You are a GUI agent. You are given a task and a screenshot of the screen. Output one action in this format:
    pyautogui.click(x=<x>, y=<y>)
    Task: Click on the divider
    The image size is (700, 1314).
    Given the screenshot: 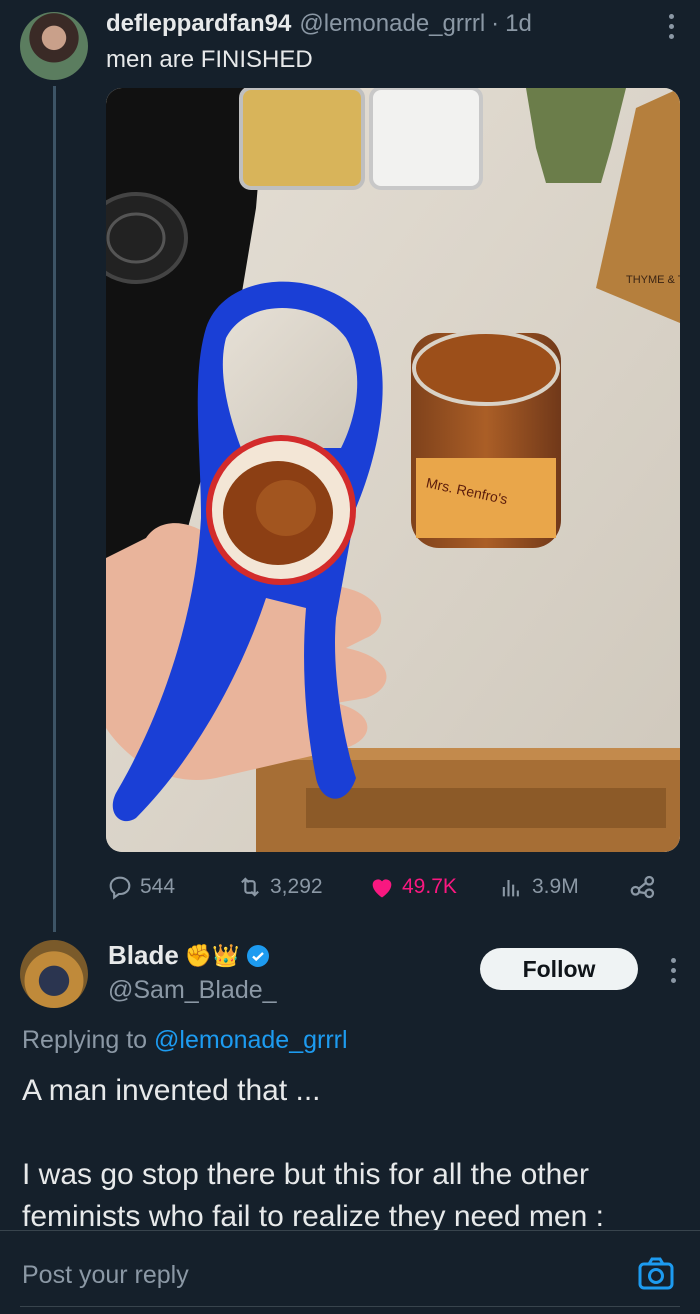 What is the action you would take?
    pyautogui.click(x=350, y=1306)
    